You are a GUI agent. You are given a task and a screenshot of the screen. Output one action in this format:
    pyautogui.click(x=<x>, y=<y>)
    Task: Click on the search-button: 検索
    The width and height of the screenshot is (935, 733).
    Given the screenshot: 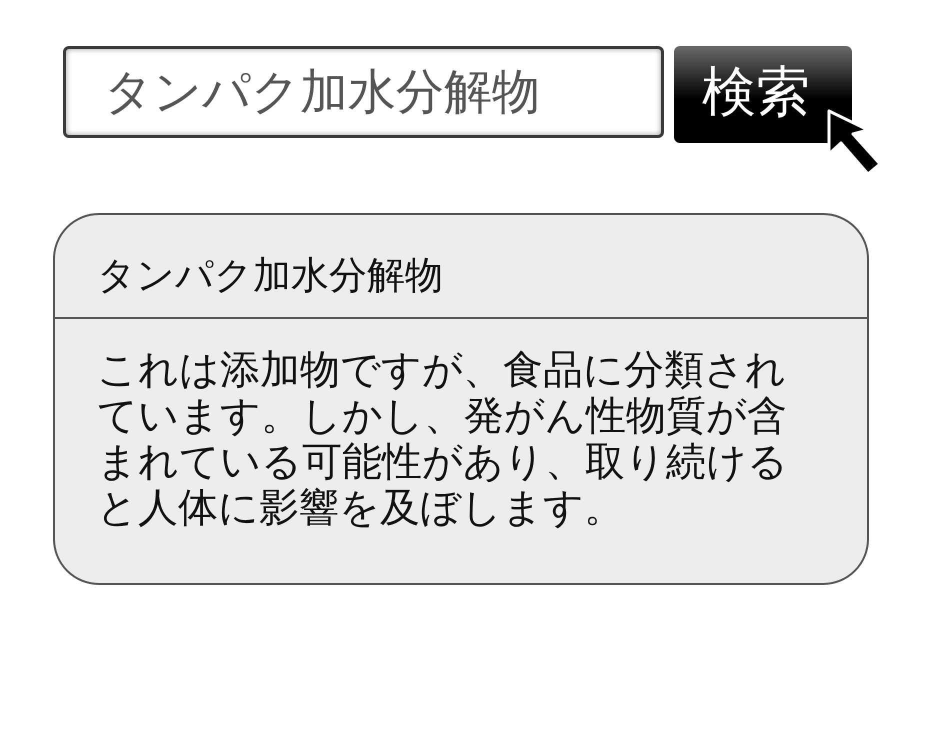 What is the action you would take?
    pyautogui.click(x=763, y=94)
    